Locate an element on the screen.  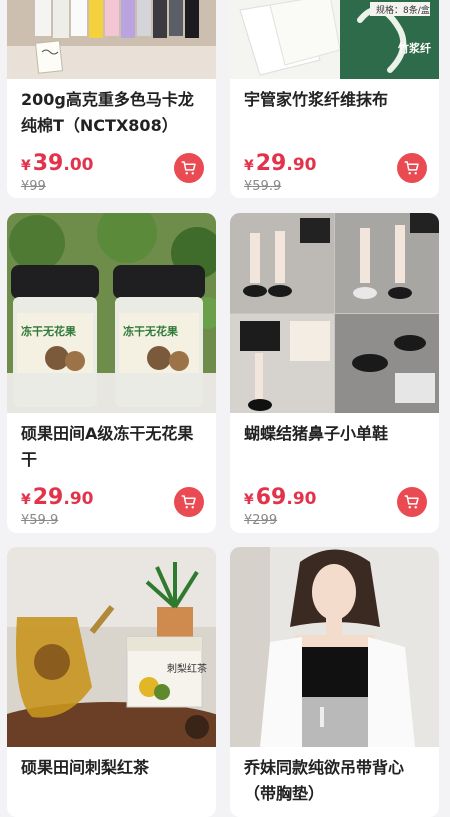
dried-fig-jars-photo-icon: 冻干无花果 冻干无花果 is located at coordinates (111, 313).